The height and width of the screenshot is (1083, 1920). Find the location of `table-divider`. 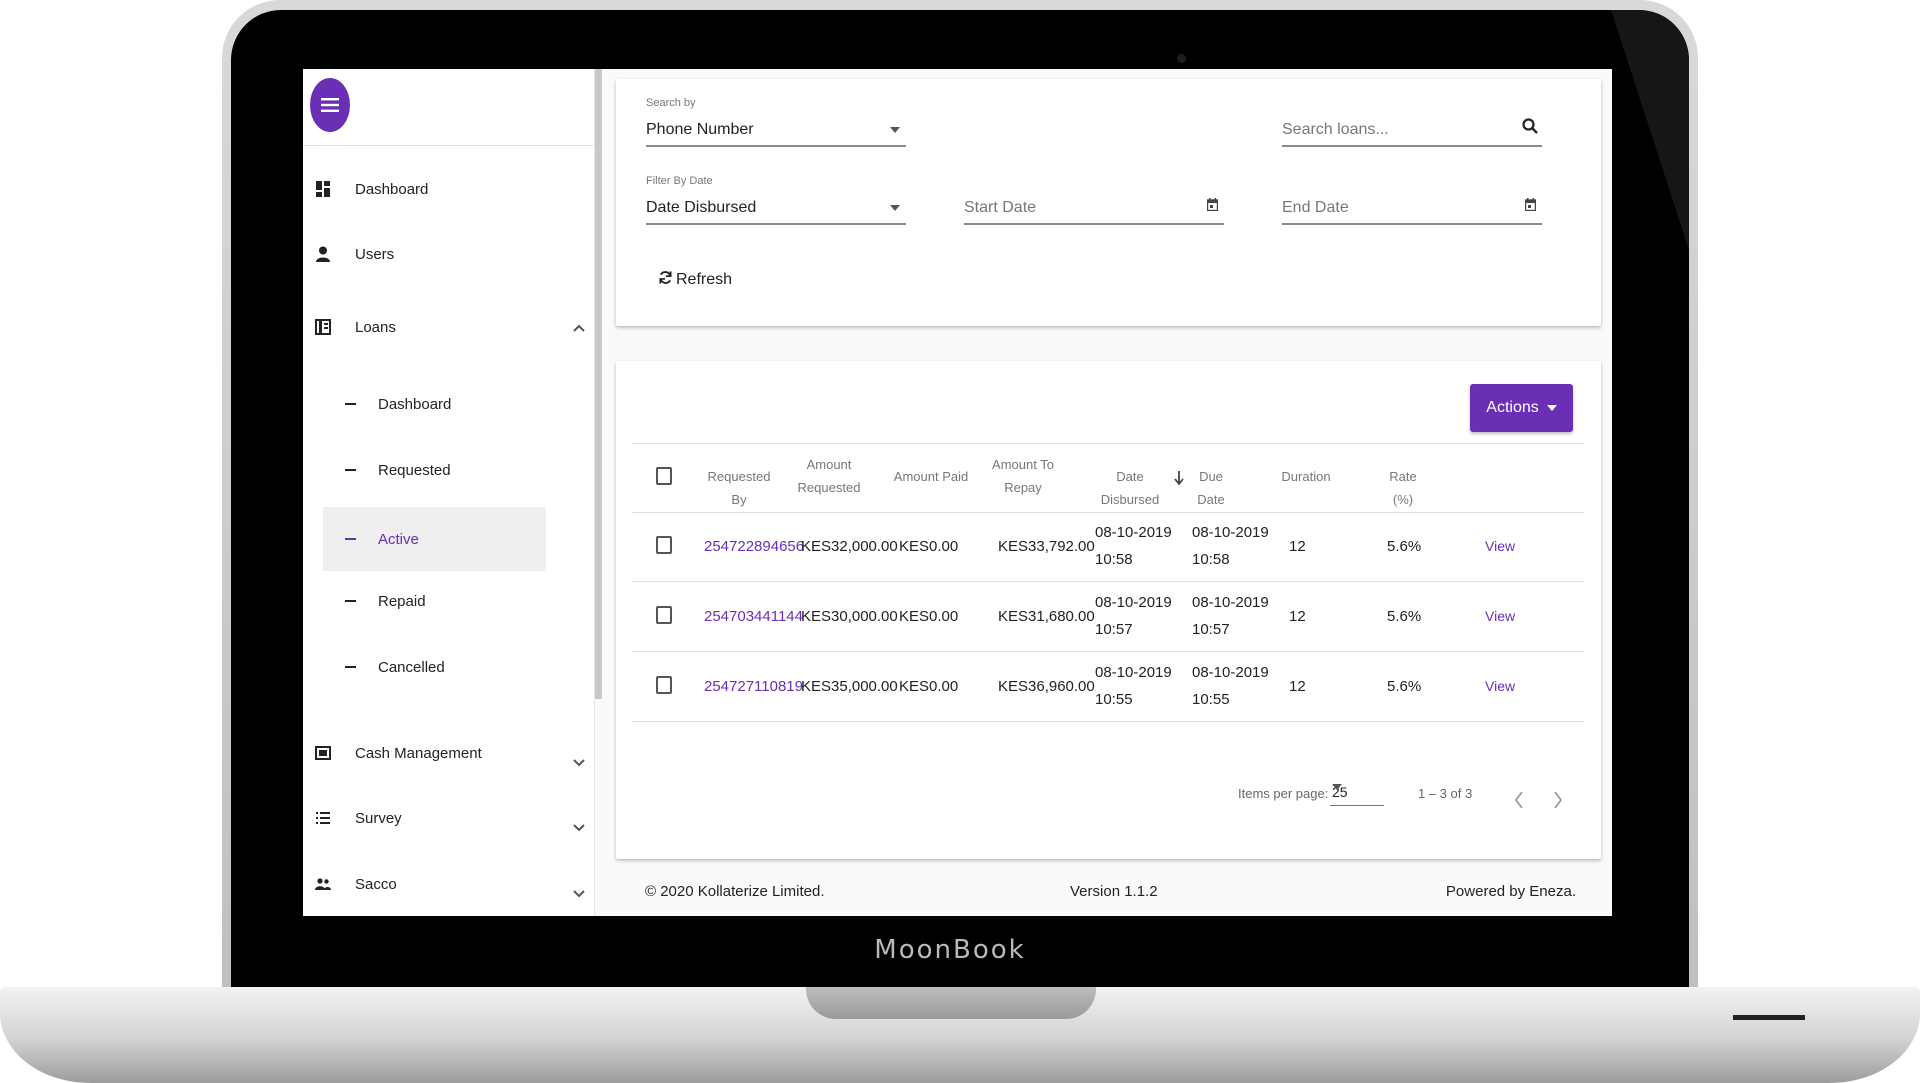

table-divider is located at coordinates (1108, 512).